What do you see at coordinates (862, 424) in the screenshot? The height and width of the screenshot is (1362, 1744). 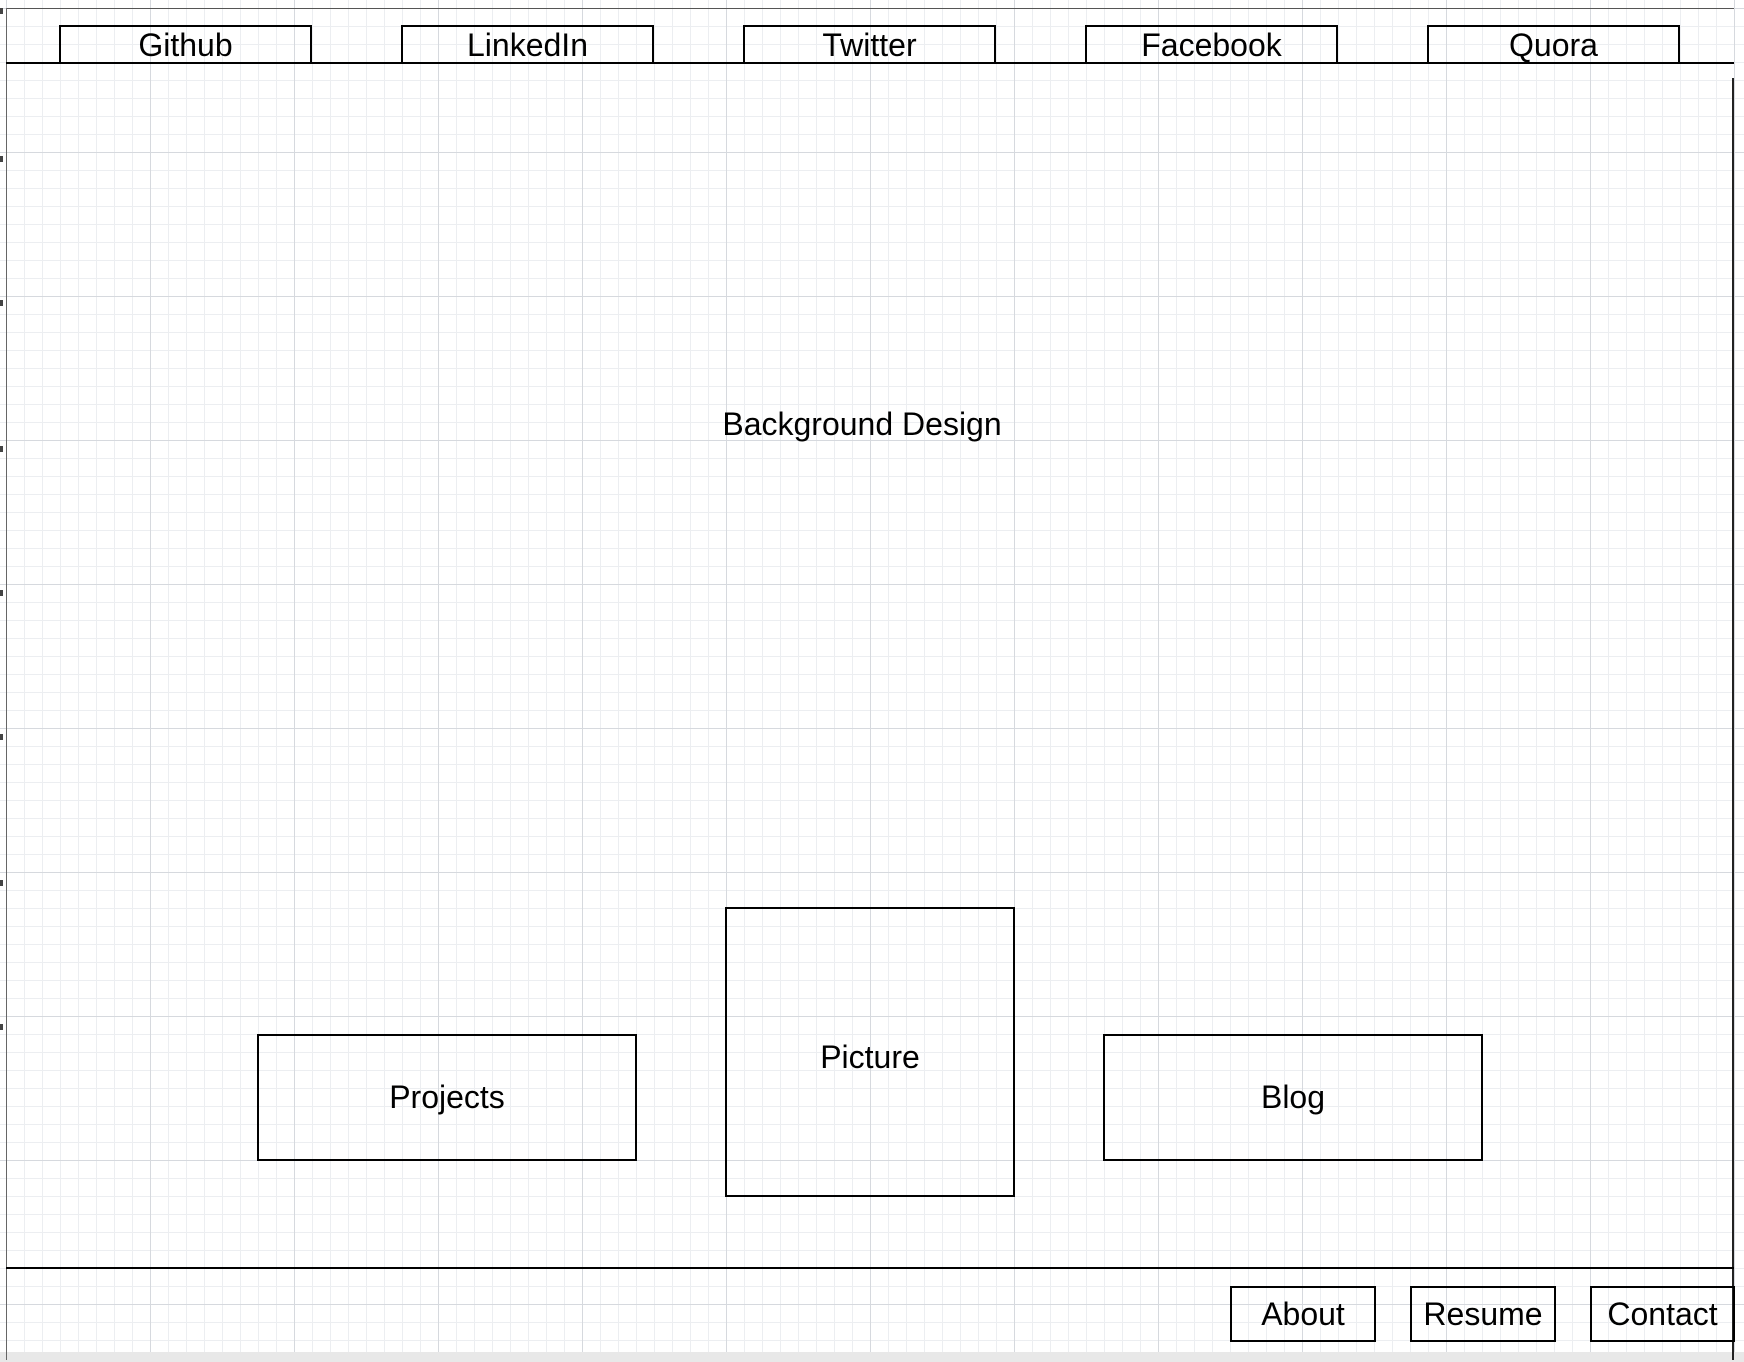 I see `background-design-label: Background Design` at bounding box center [862, 424].